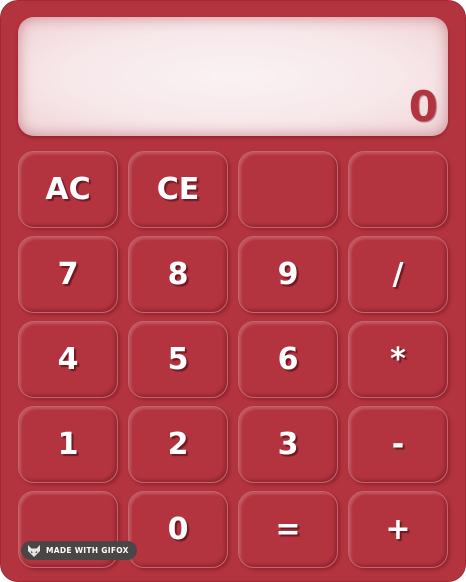 The width and height of the screenshot is (466, 582). What do you see at coordinates (87, 550) in the screenshot?
I see `badge-label: MADE WITH GIFOX` at bounding box center [87, 550].